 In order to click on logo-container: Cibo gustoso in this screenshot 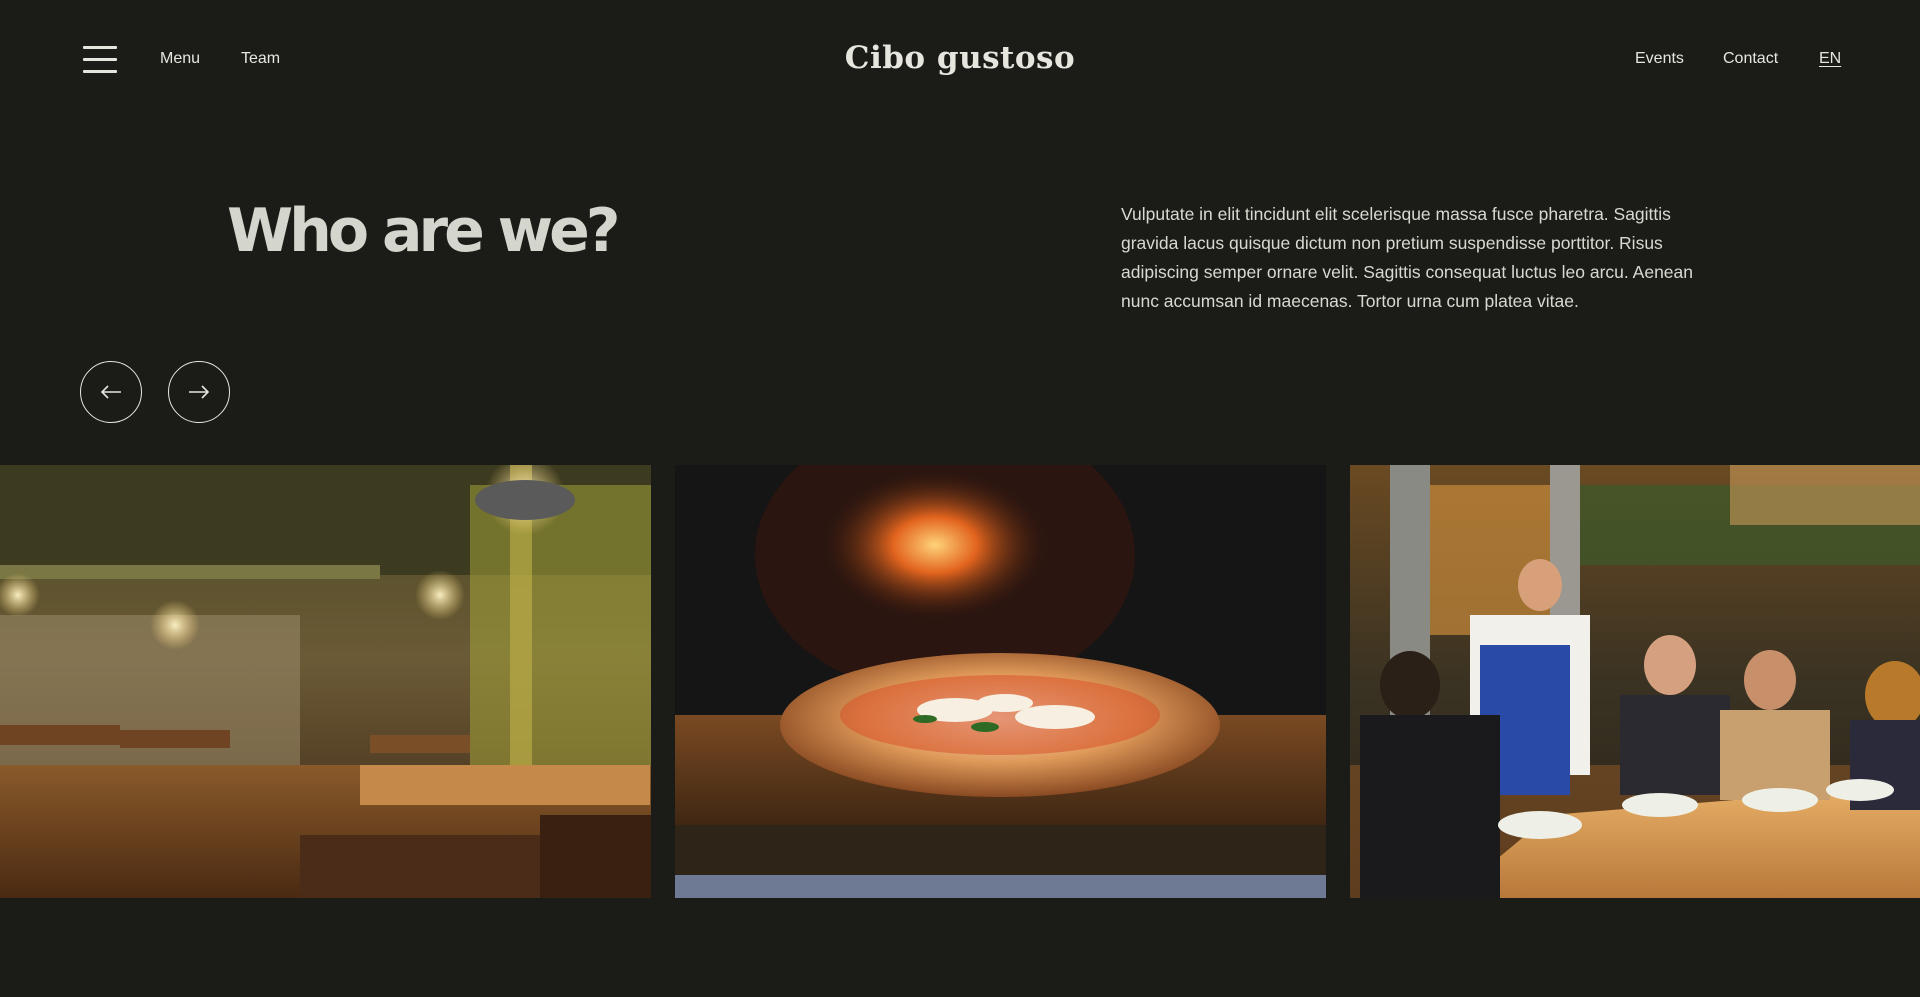, I will do `click(960, 58)`.